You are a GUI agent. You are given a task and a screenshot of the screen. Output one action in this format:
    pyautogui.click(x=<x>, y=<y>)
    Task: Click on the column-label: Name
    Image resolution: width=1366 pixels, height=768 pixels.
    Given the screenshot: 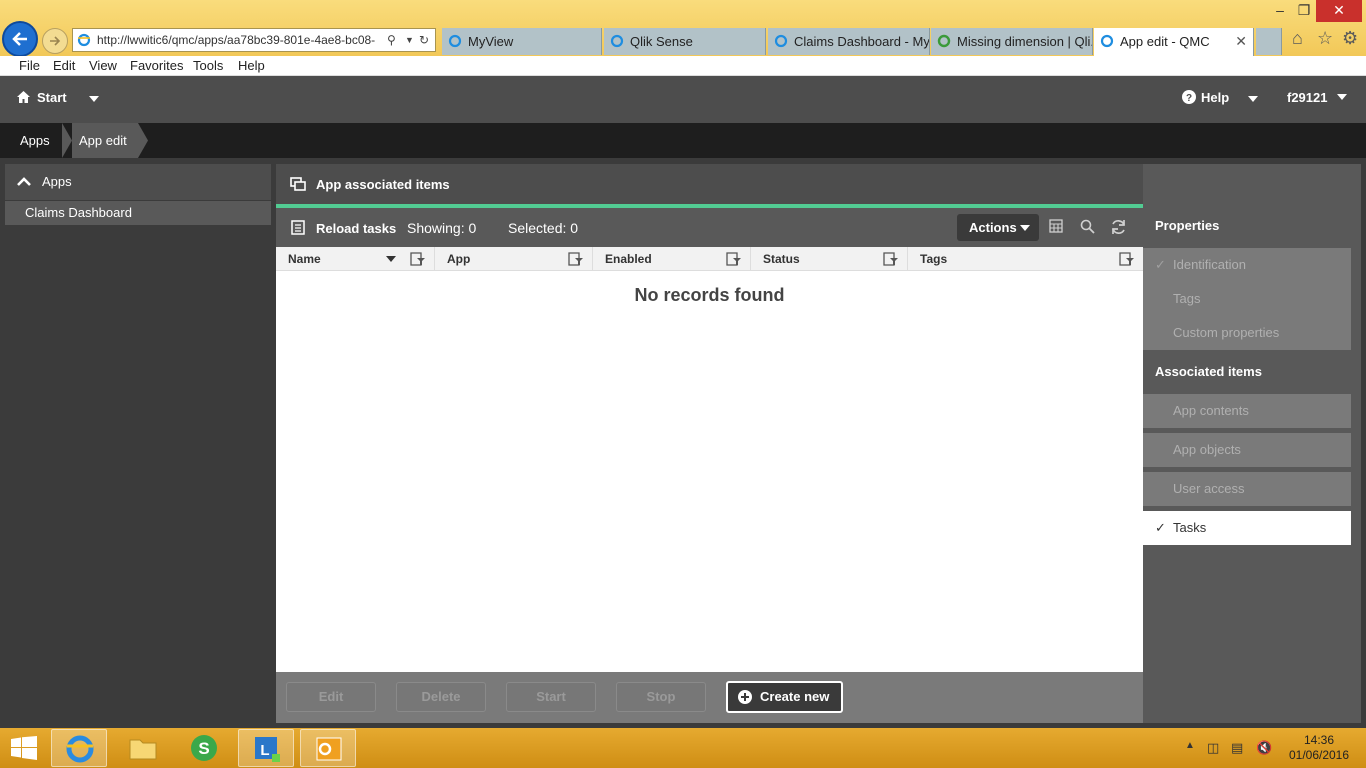 What is the action you would take?
    pyautogui.click(x=304, y=259)
    